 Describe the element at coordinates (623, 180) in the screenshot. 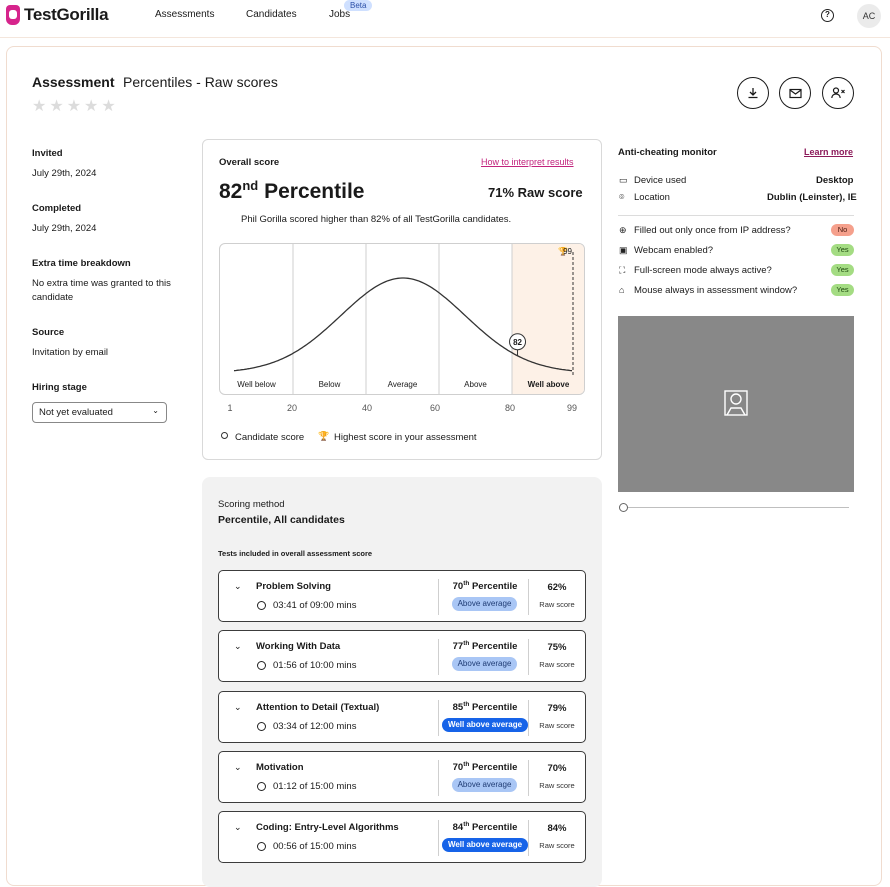

I see `desktop-icon: ▭` at that location.